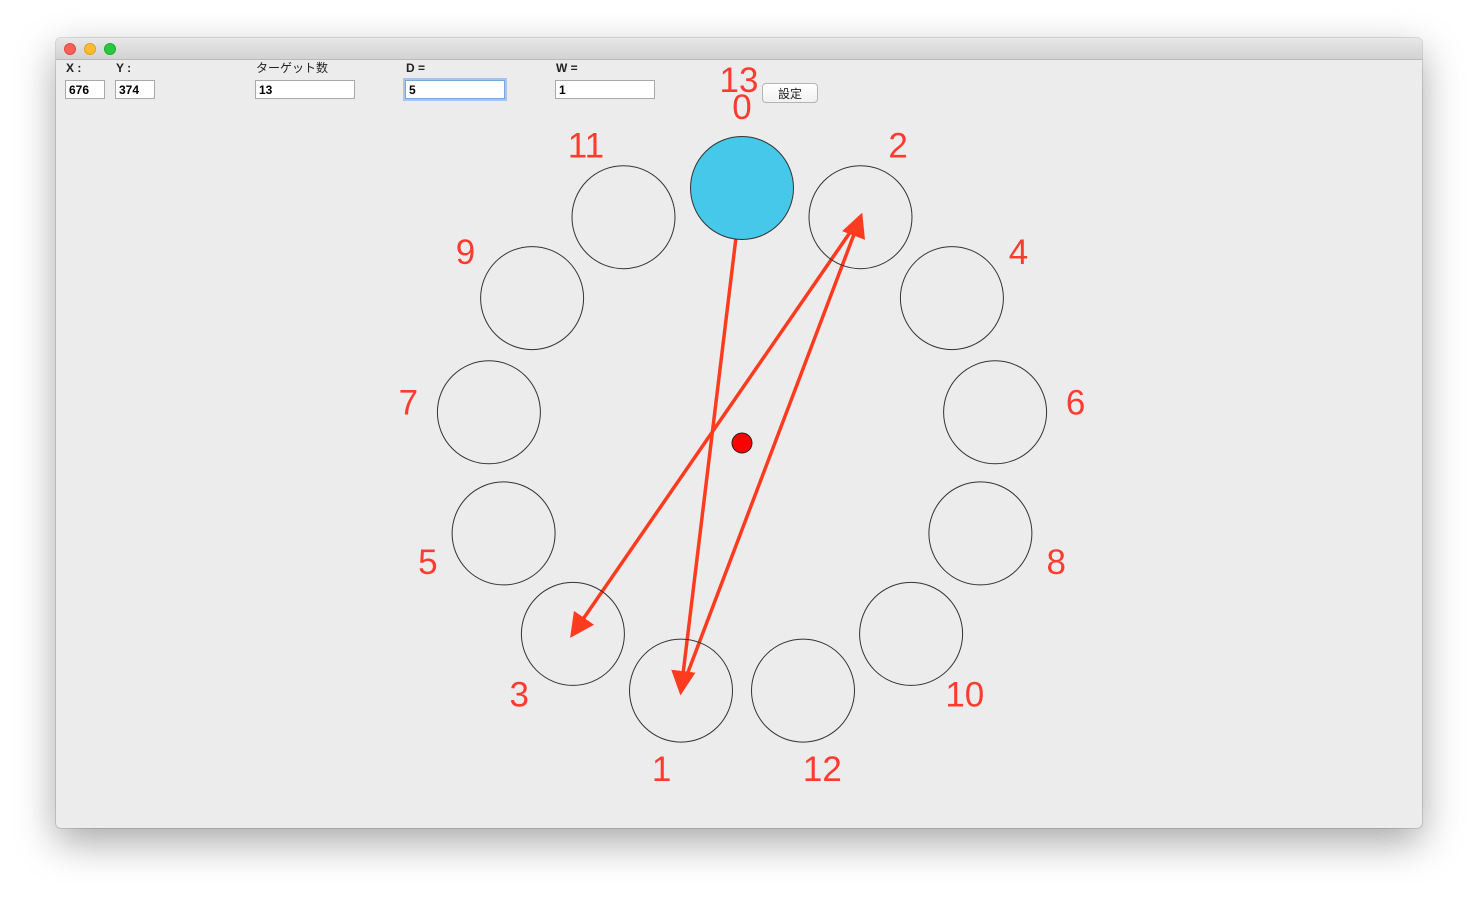 Image resolution: width=1478 pixels, height=902 pixels. I want to click on target-label-5: 5, so click(427, 562).